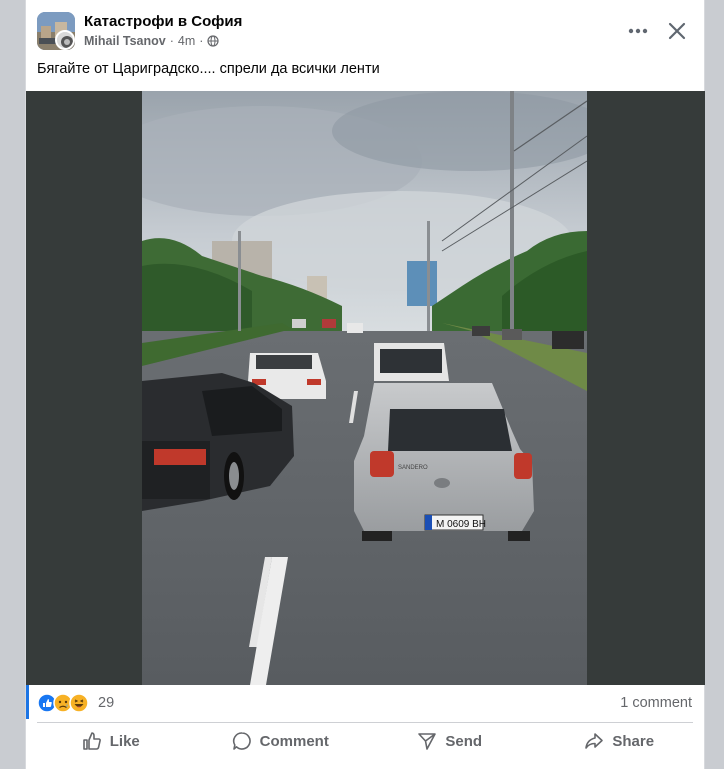  Describe the element at coordinates (65, 40) in the screenshot. I see `author-avatar` at that location.